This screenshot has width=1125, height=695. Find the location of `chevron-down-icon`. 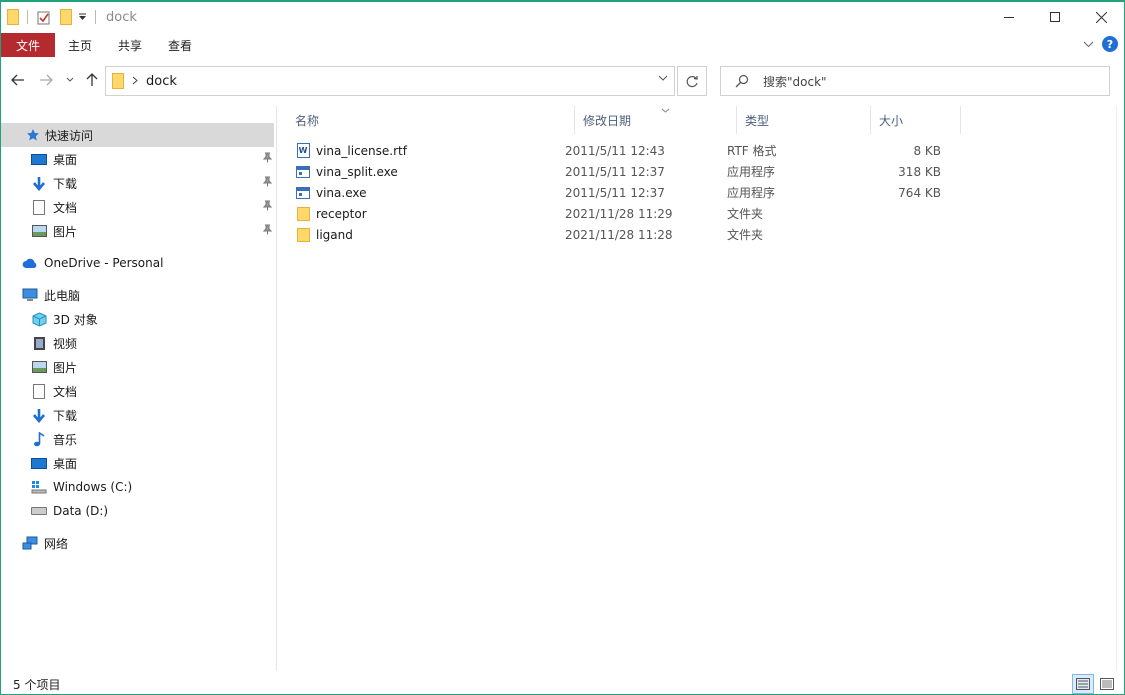

chevron-down-icon is located at coordinates (70, 79).